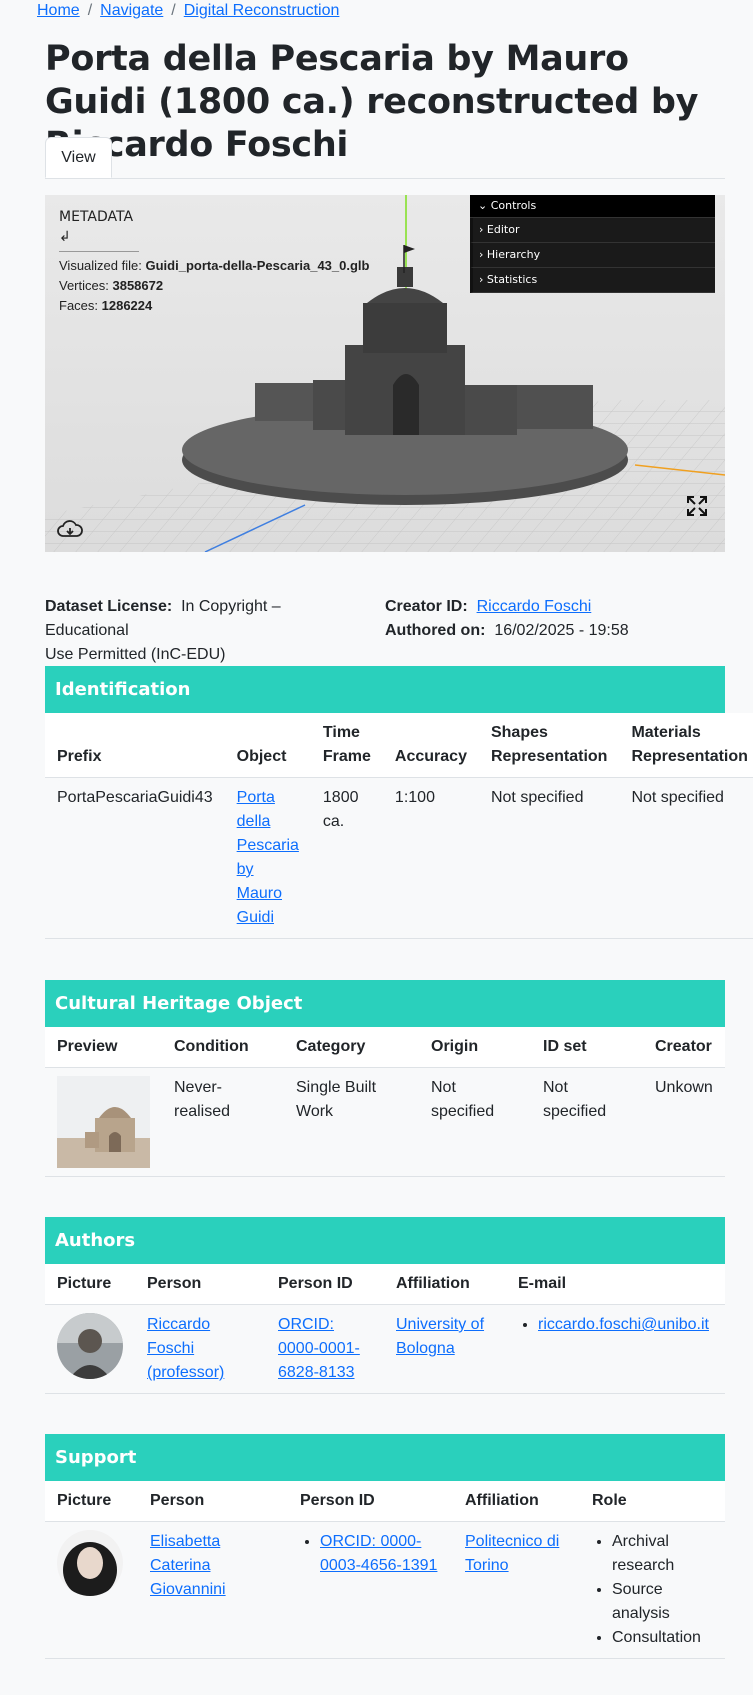 The width and height of the screenshot is (753, 1695). Describe the element at coordinates (99, 229) in the screenshot. I see `metadata-title: METADATA ↲` at that location.